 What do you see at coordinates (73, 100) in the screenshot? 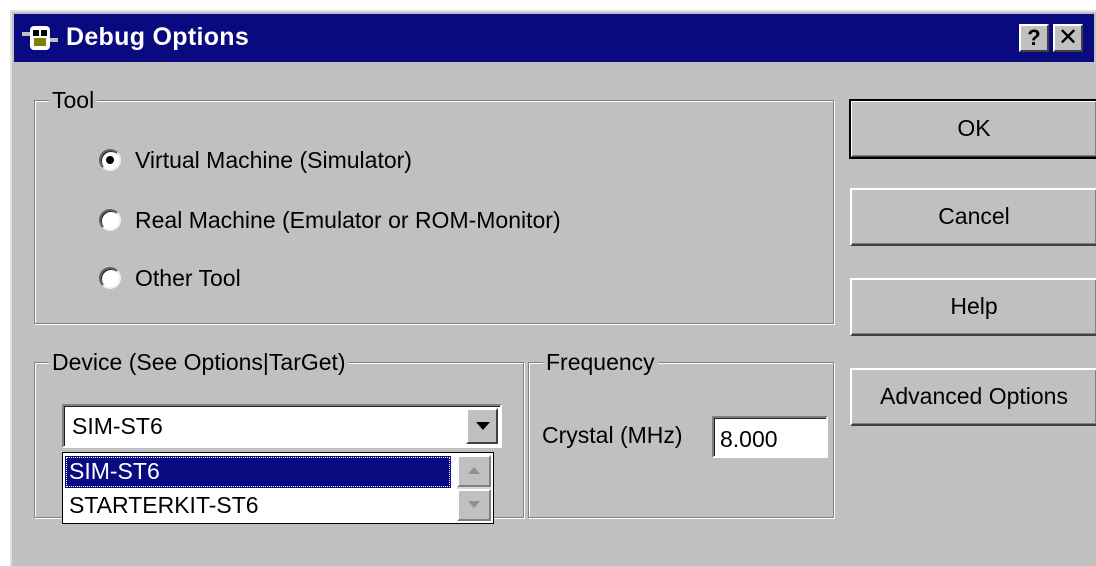
I see `tool-legend: Tool` at bounding box center [73, 100].